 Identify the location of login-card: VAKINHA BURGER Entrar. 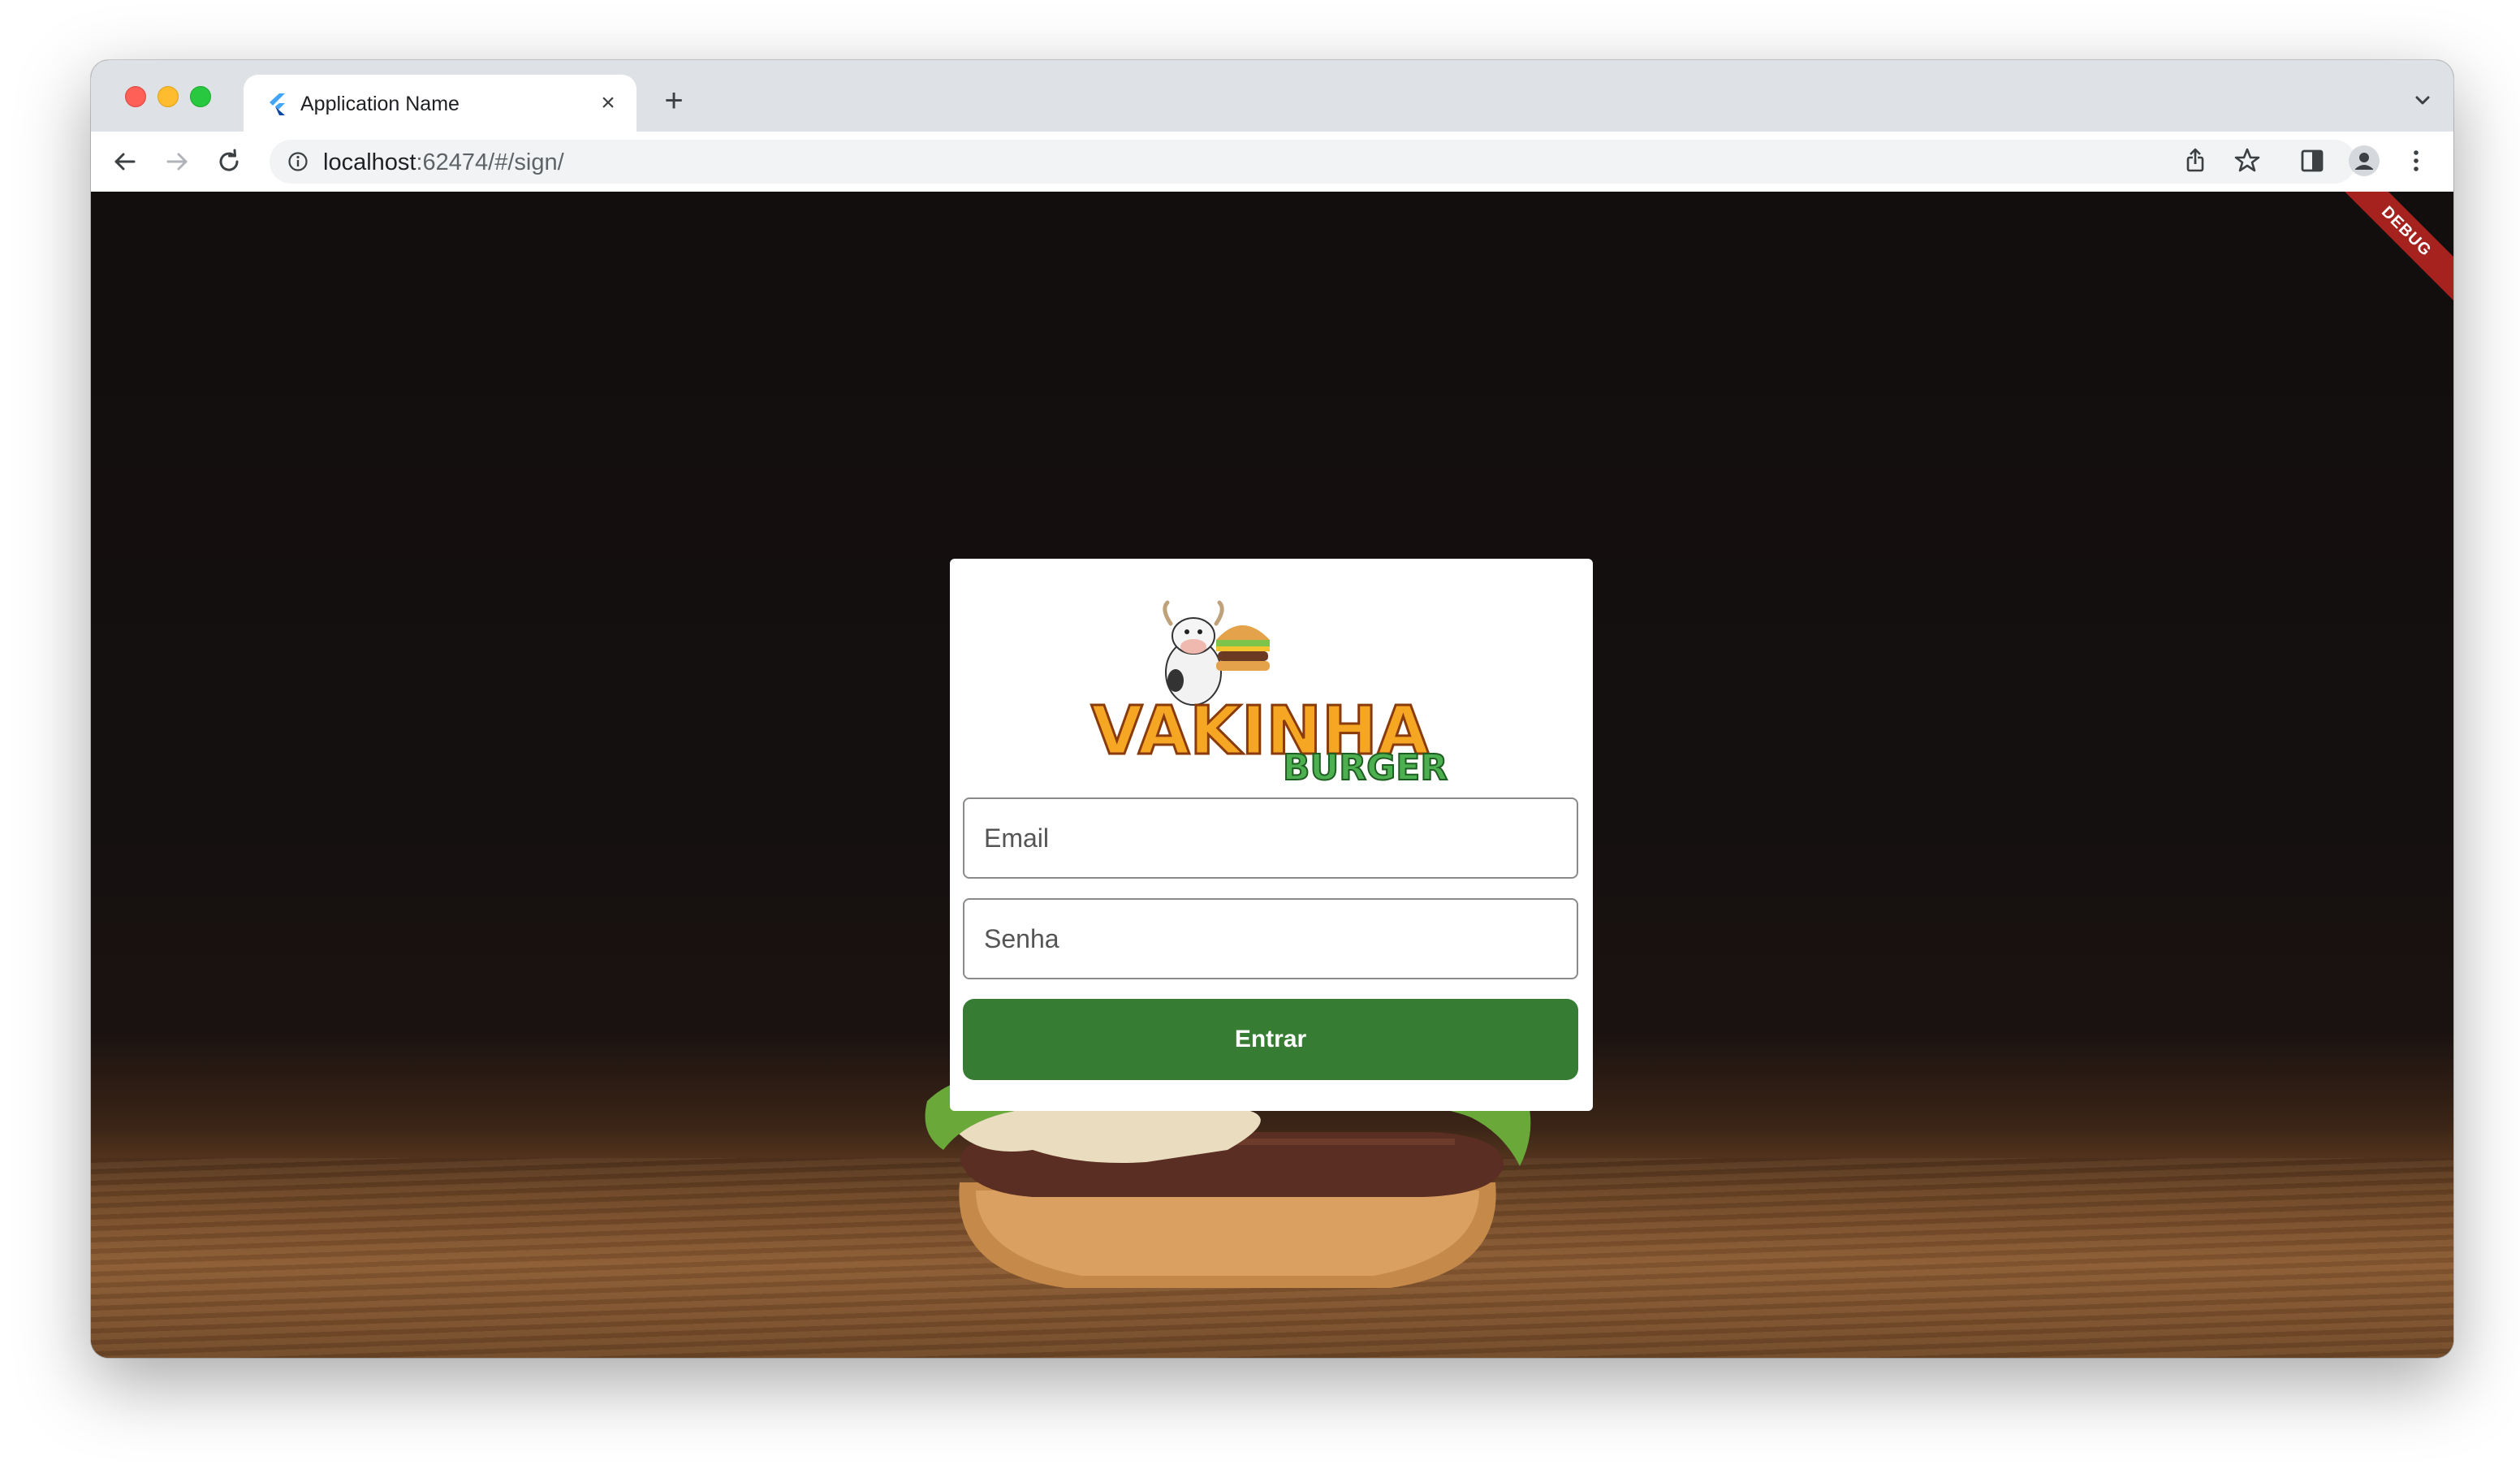
(1271, 835).